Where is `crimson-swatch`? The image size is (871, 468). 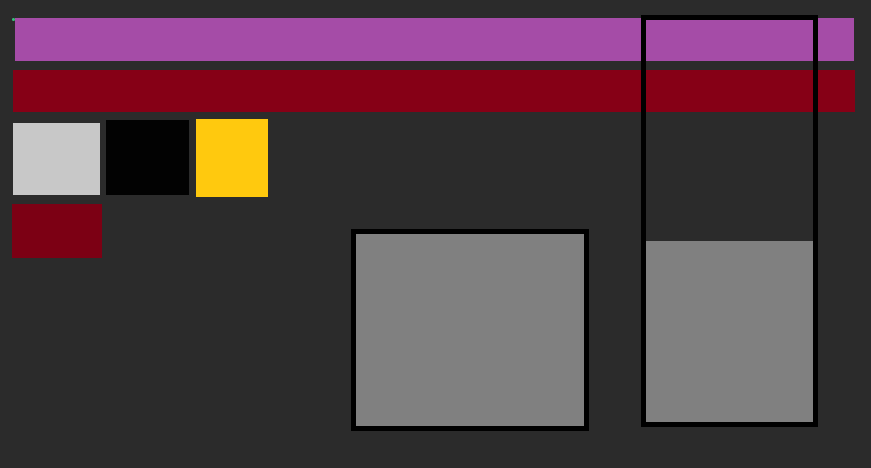
crimson-swatch is located at coordinates (57, 231).